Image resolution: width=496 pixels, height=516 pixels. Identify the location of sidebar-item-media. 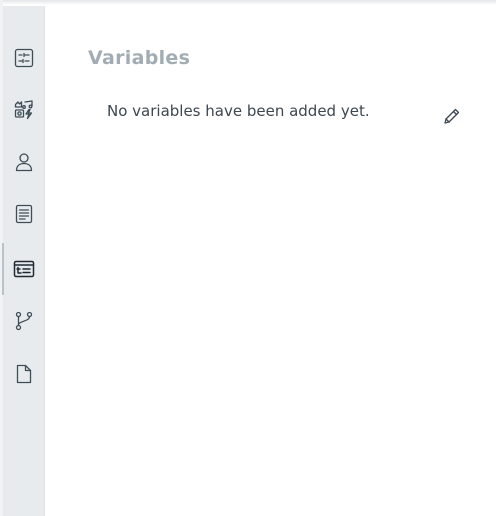
(23, 110).